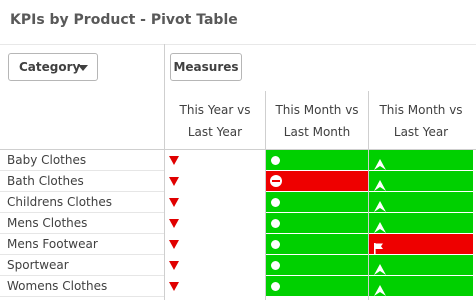 The width and height of the screenshot is (476, 308). Describe the element at coordinates (83, 68) in the screenshot. I see `caret-down-icon` at that location.